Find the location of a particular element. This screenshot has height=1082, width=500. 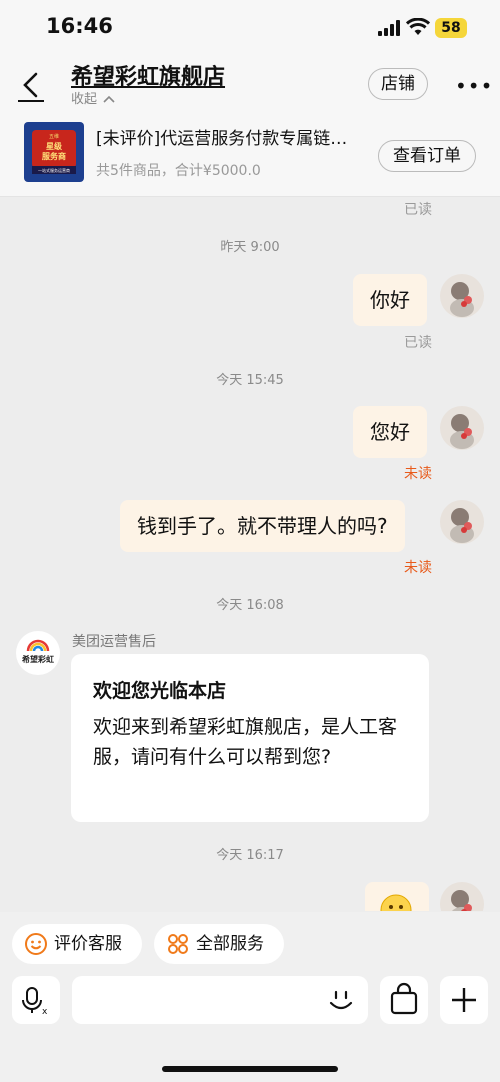

smile-face-icon is located at coordinates (36, 944).